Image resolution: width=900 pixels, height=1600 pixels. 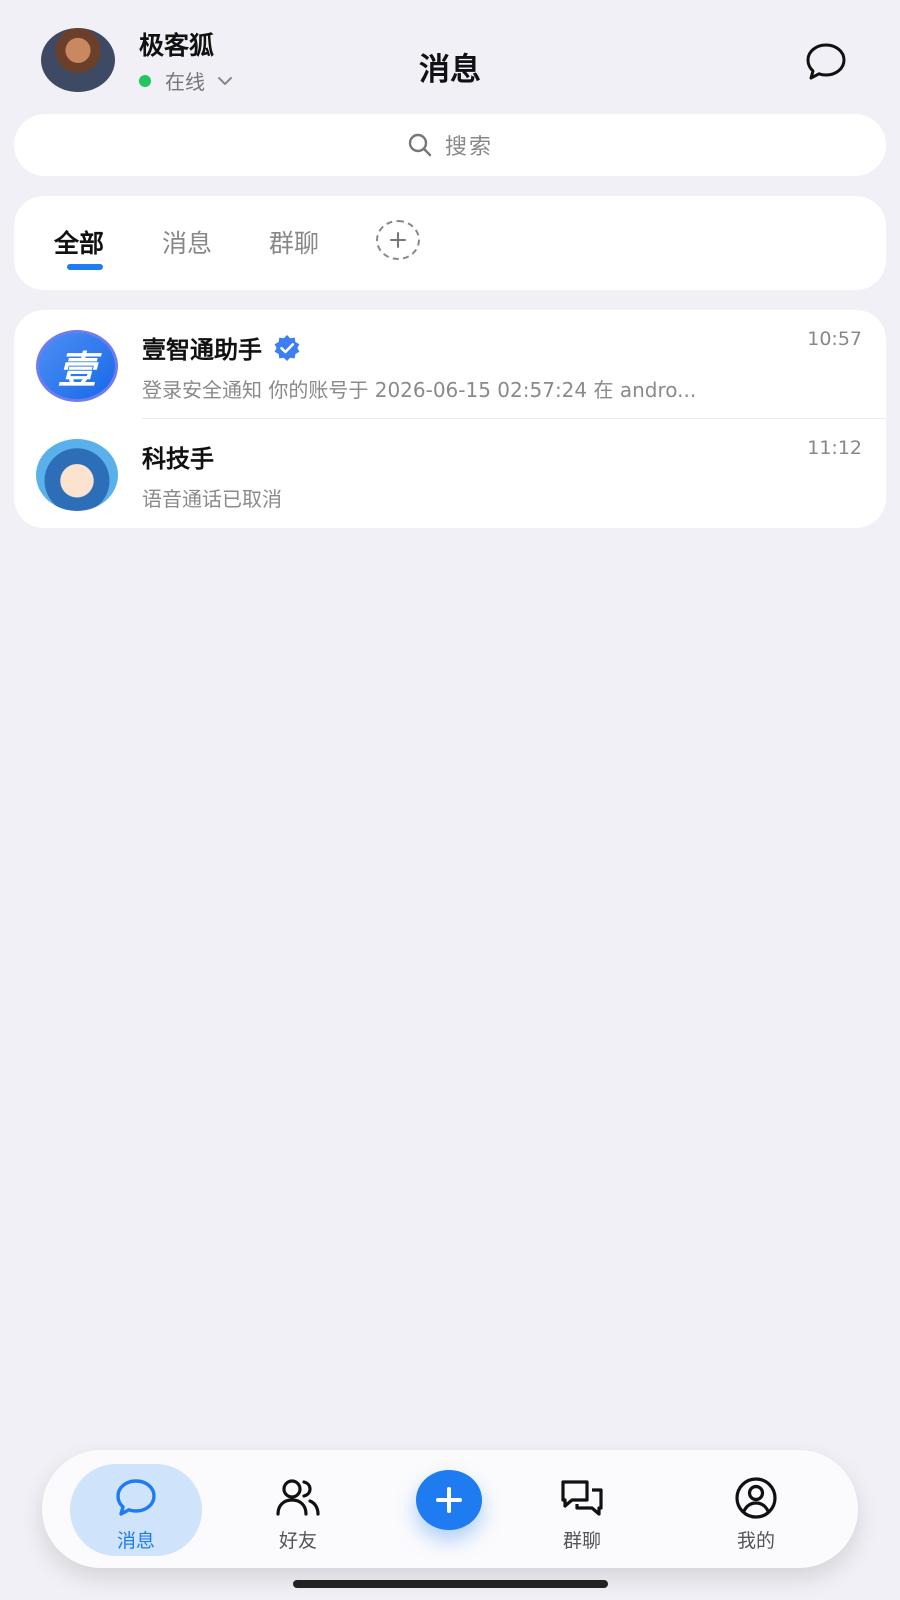 What do you see at coordinates (177, 45) in the screenshot?
I see `user-name: 极客狐` at bounding box center [177, 45].